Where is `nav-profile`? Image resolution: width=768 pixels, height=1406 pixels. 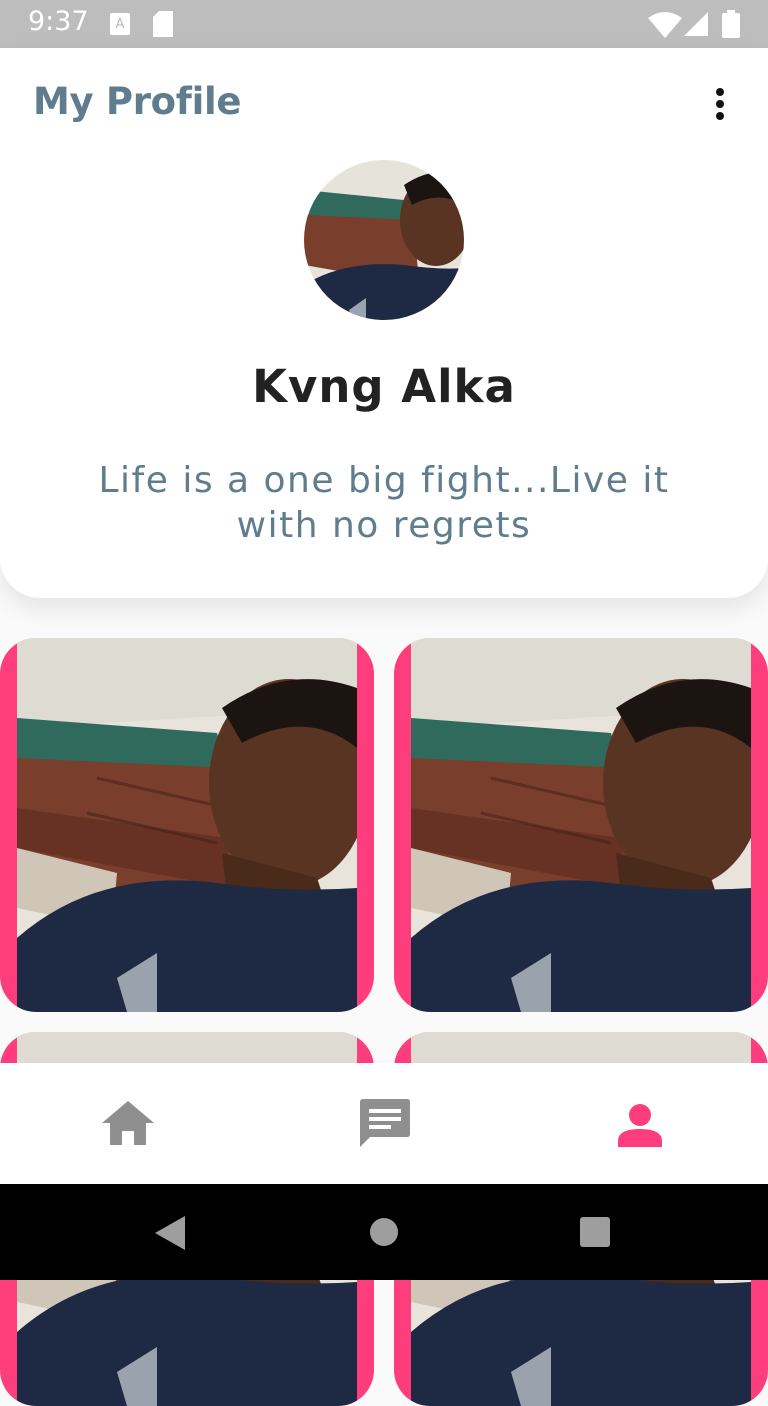
nav-profile is located at coordinates (640, 1123).